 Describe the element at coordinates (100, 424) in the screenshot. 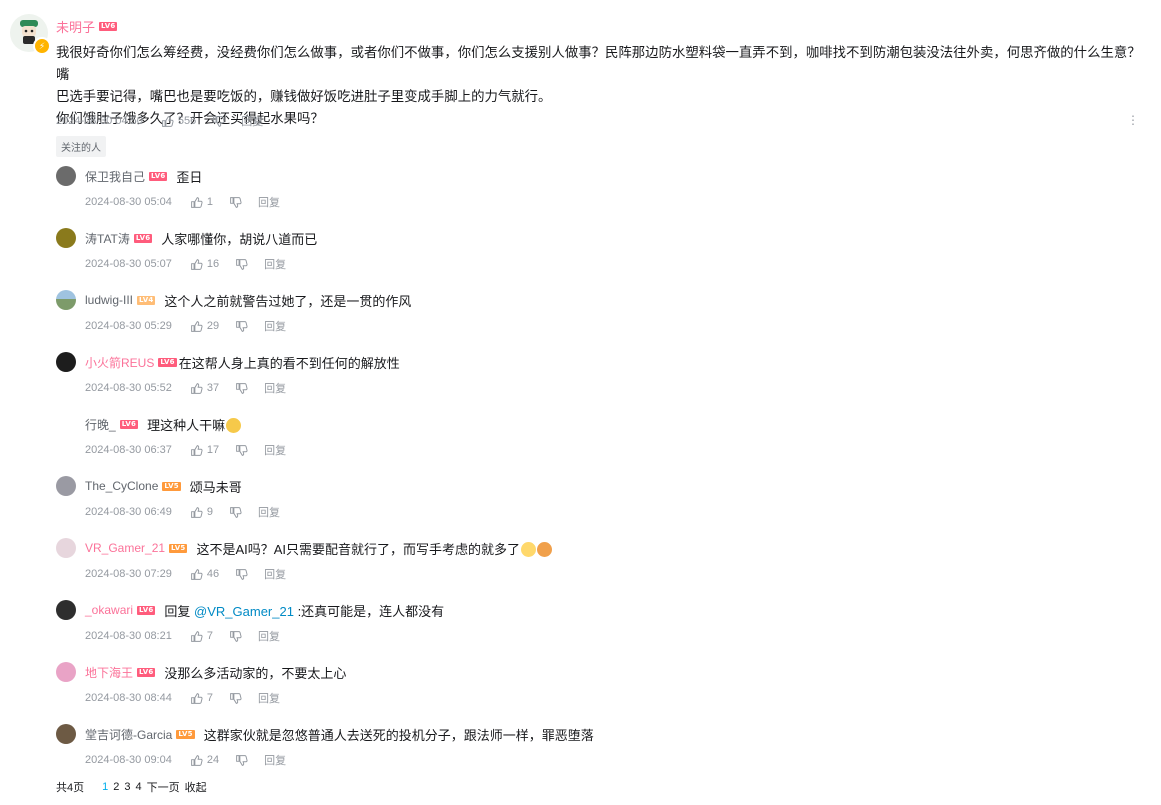

I see `reply-username: 行晚_` at that location.